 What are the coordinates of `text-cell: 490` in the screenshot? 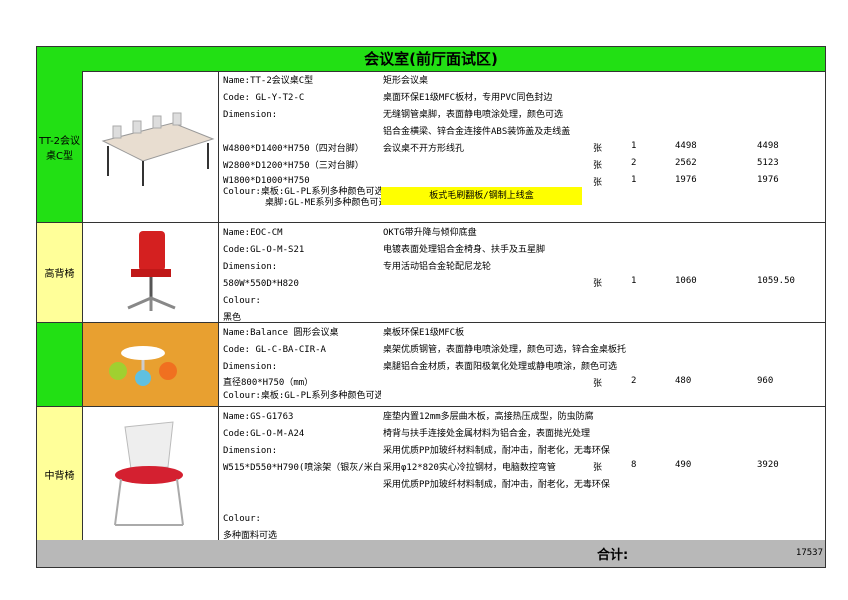 It's located at (683, 465).